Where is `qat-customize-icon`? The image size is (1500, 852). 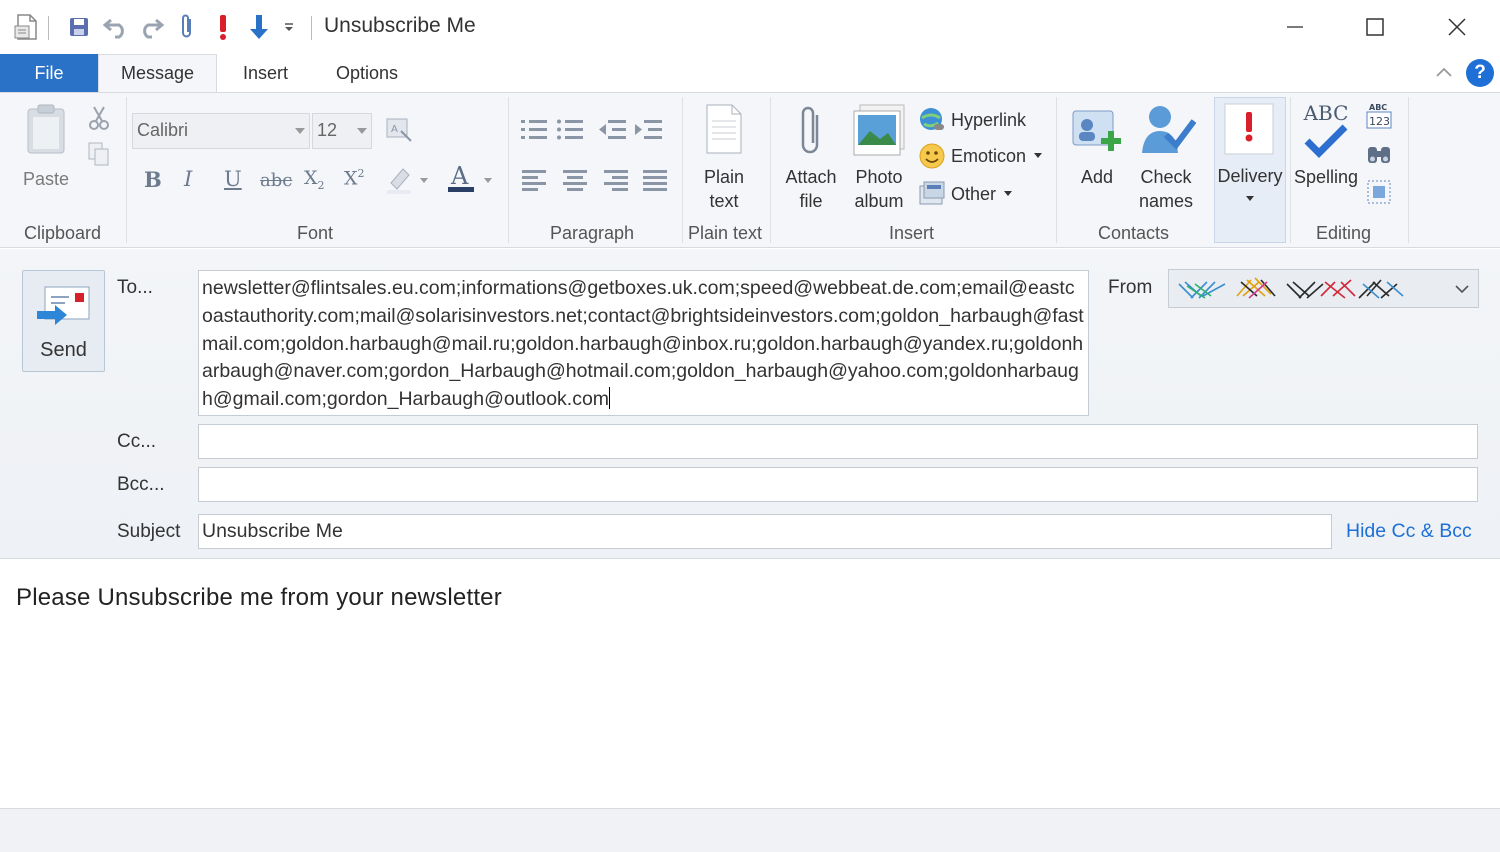
qat-customize-icon is located at coordinates (289, 27).